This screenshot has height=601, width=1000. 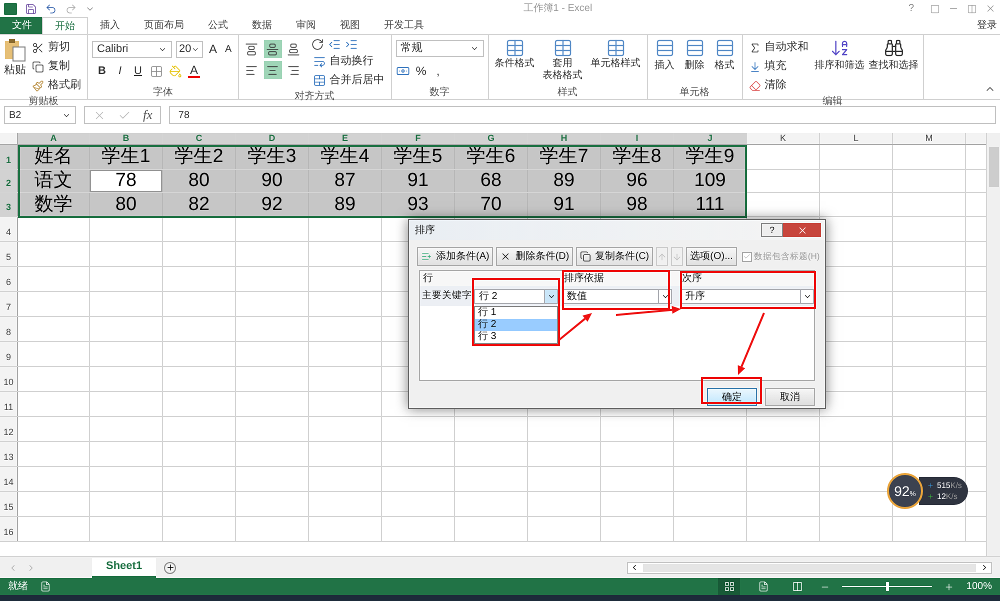 I want to click on cut-button: 剪切, so click(x=56, y=47).